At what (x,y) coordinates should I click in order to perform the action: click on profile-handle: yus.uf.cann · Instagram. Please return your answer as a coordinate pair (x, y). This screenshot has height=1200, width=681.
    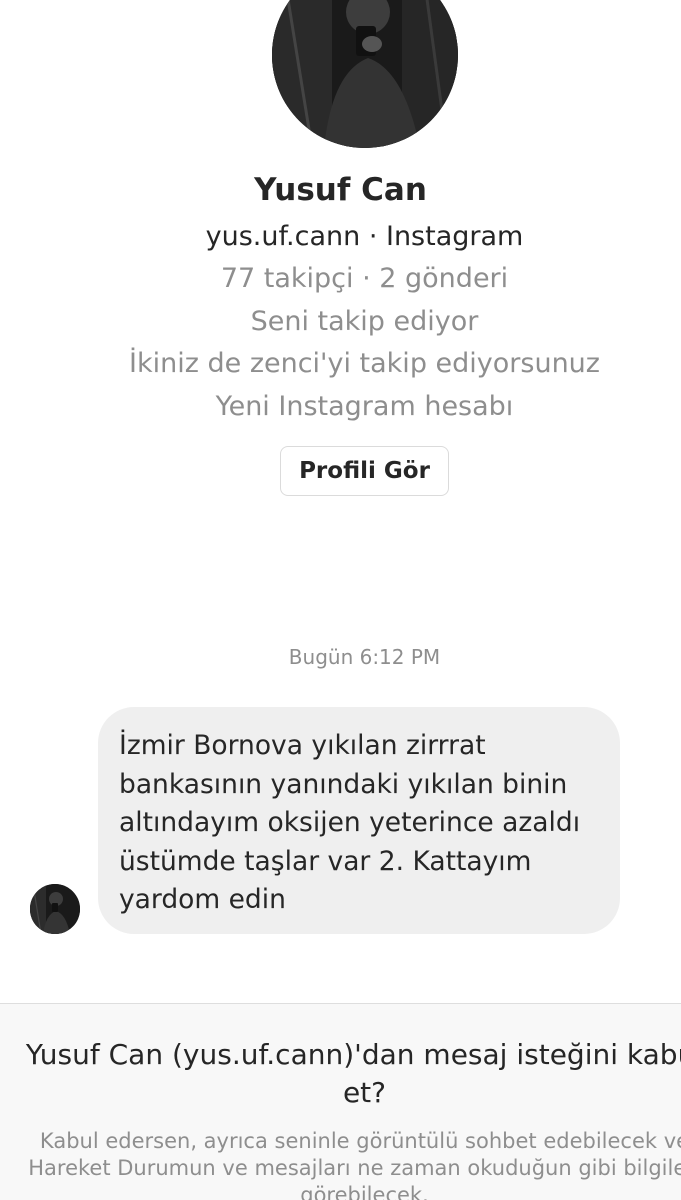
    Looking at the image, I should click on (364, 236).